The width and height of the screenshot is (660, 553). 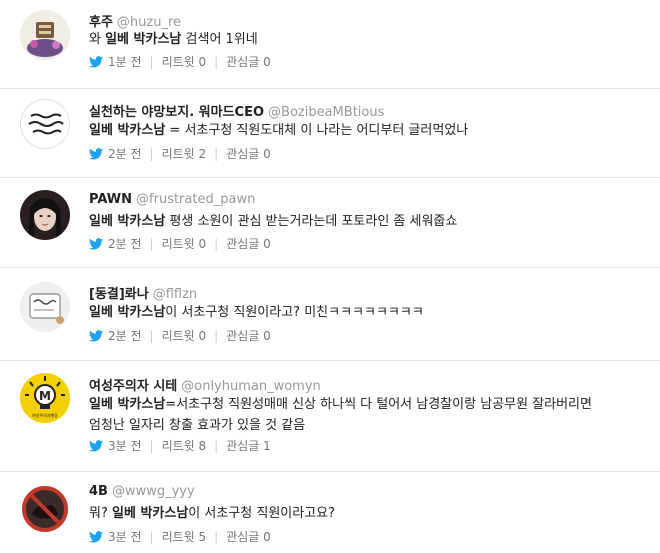 I want to click on tweet-text-post: 이 서초구청 직원이라고? 미친ㅋㅋㅋㅋㅋㅋㅋㅋ, so click(x=294, y=312).